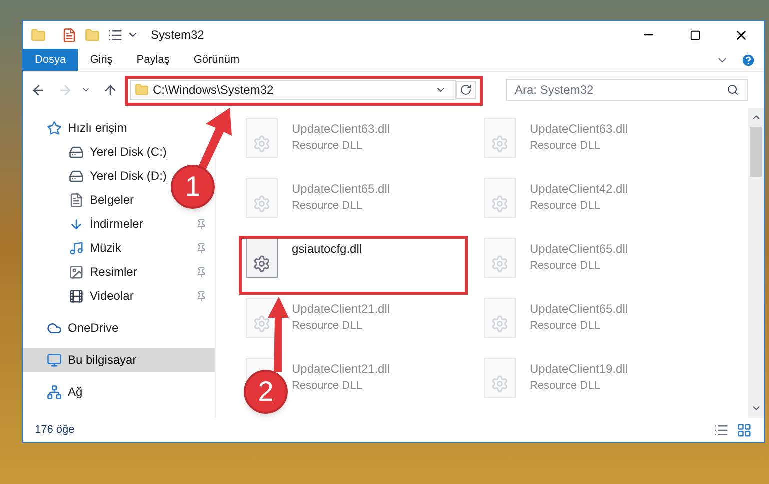 This screenshot has height=484, width=769. Describe the element at coordinates (733, 90) in the screenshot. I see `search-icon` at that location.